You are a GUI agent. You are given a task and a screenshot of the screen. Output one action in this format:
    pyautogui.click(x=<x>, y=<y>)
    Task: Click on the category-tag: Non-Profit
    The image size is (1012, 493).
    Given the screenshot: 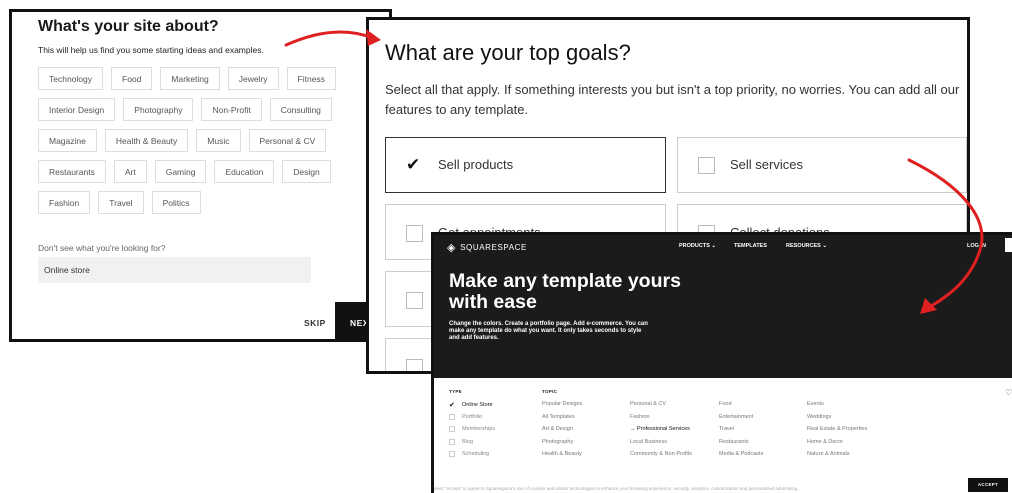 What is the action you would take?
    pyautogui.click(x=231, y=109)
    